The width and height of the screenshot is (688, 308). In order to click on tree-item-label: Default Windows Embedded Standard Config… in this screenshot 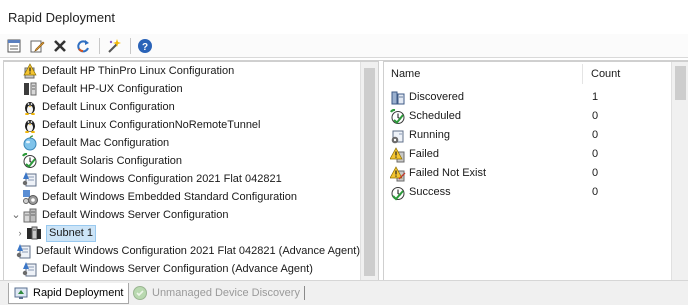, I will do `click(169, 197)`.